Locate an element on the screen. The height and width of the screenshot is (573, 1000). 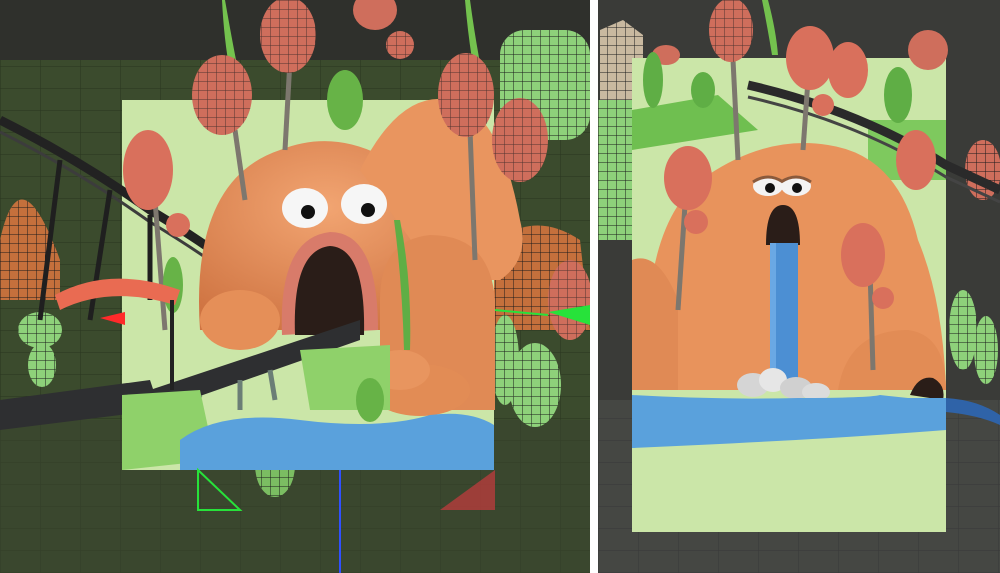
panel-divider is located at coordinates (594, 286).